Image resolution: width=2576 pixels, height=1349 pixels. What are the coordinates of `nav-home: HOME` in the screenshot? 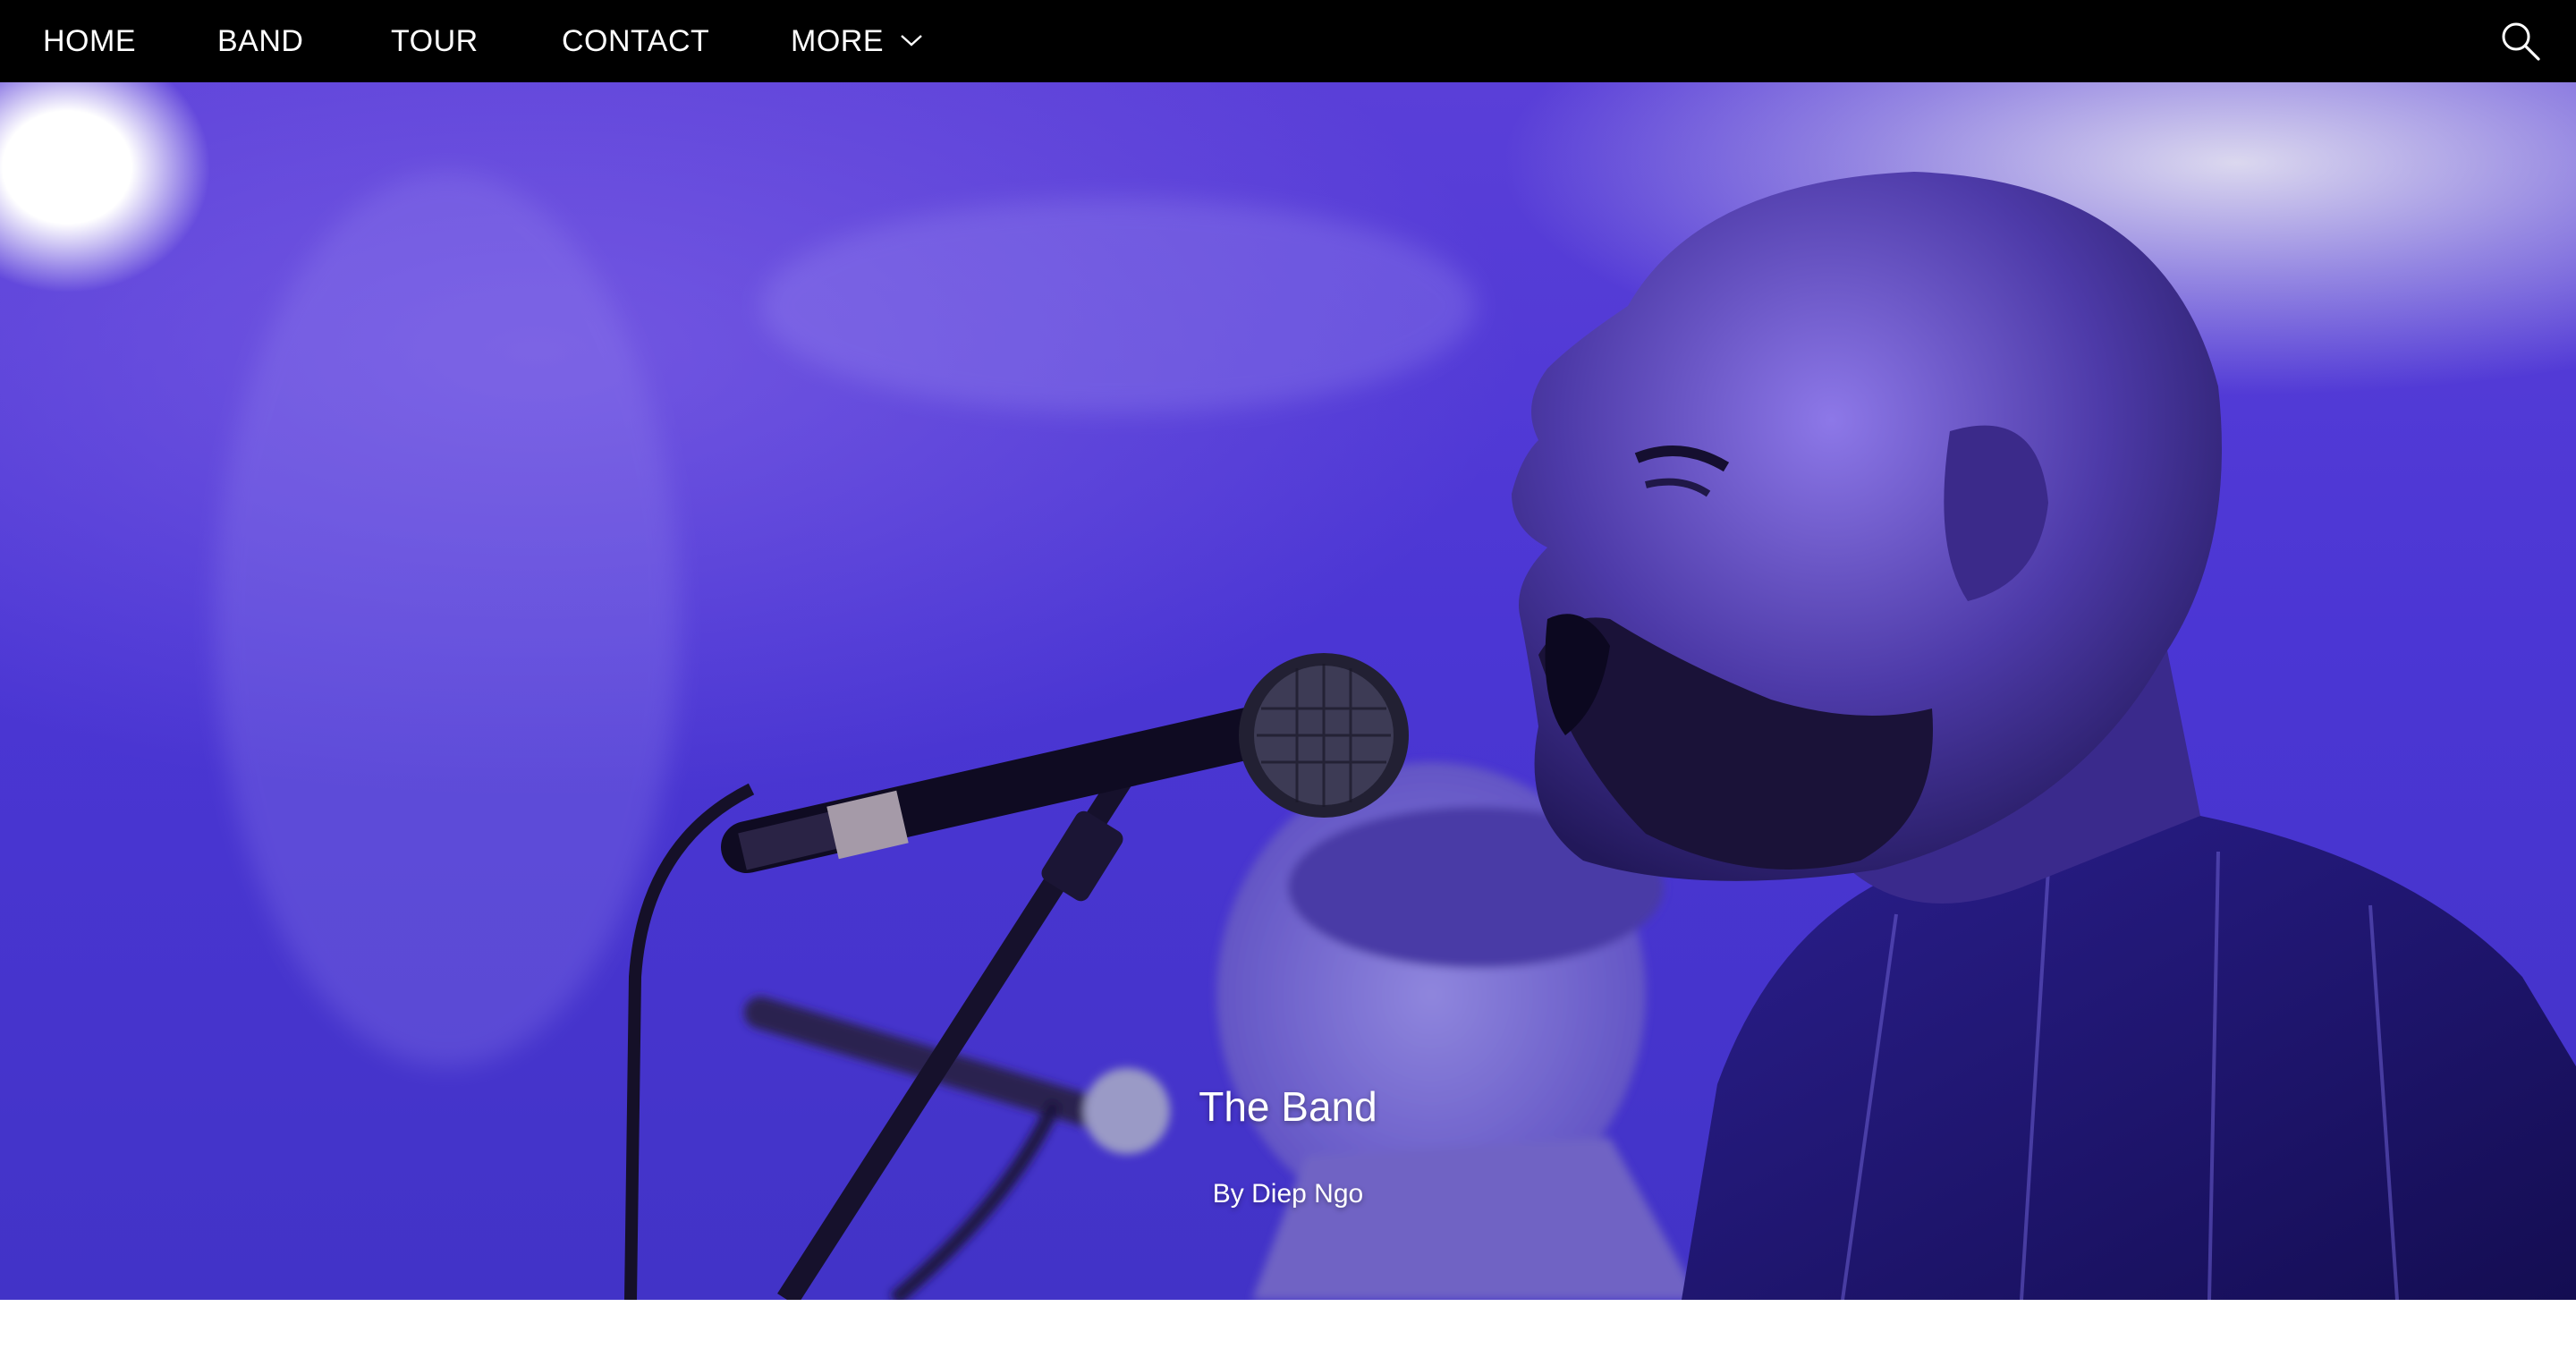 It's located at (89, 41).